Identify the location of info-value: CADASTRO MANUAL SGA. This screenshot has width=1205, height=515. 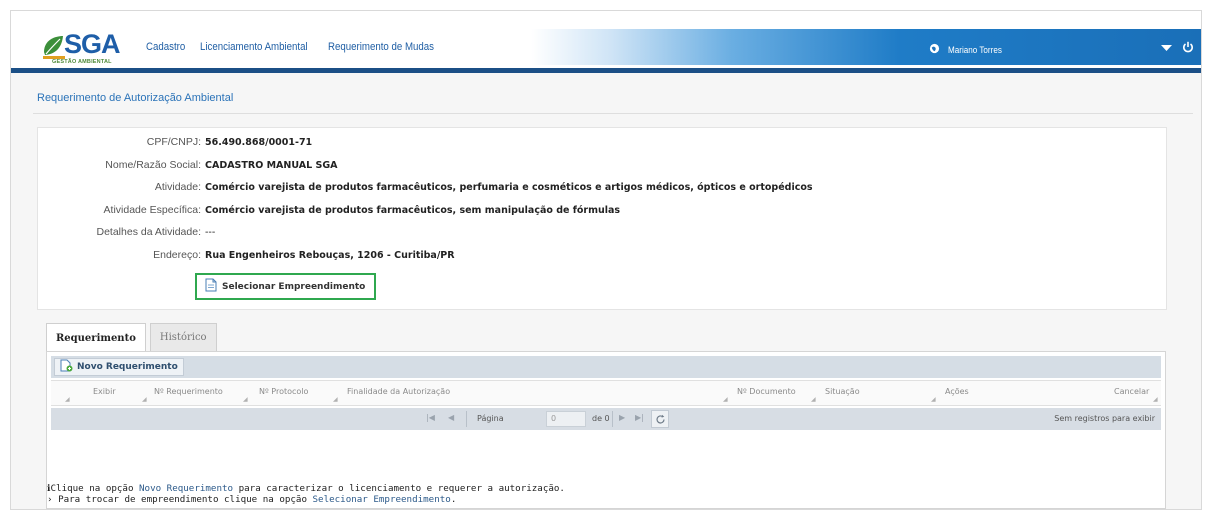
(271, 165).